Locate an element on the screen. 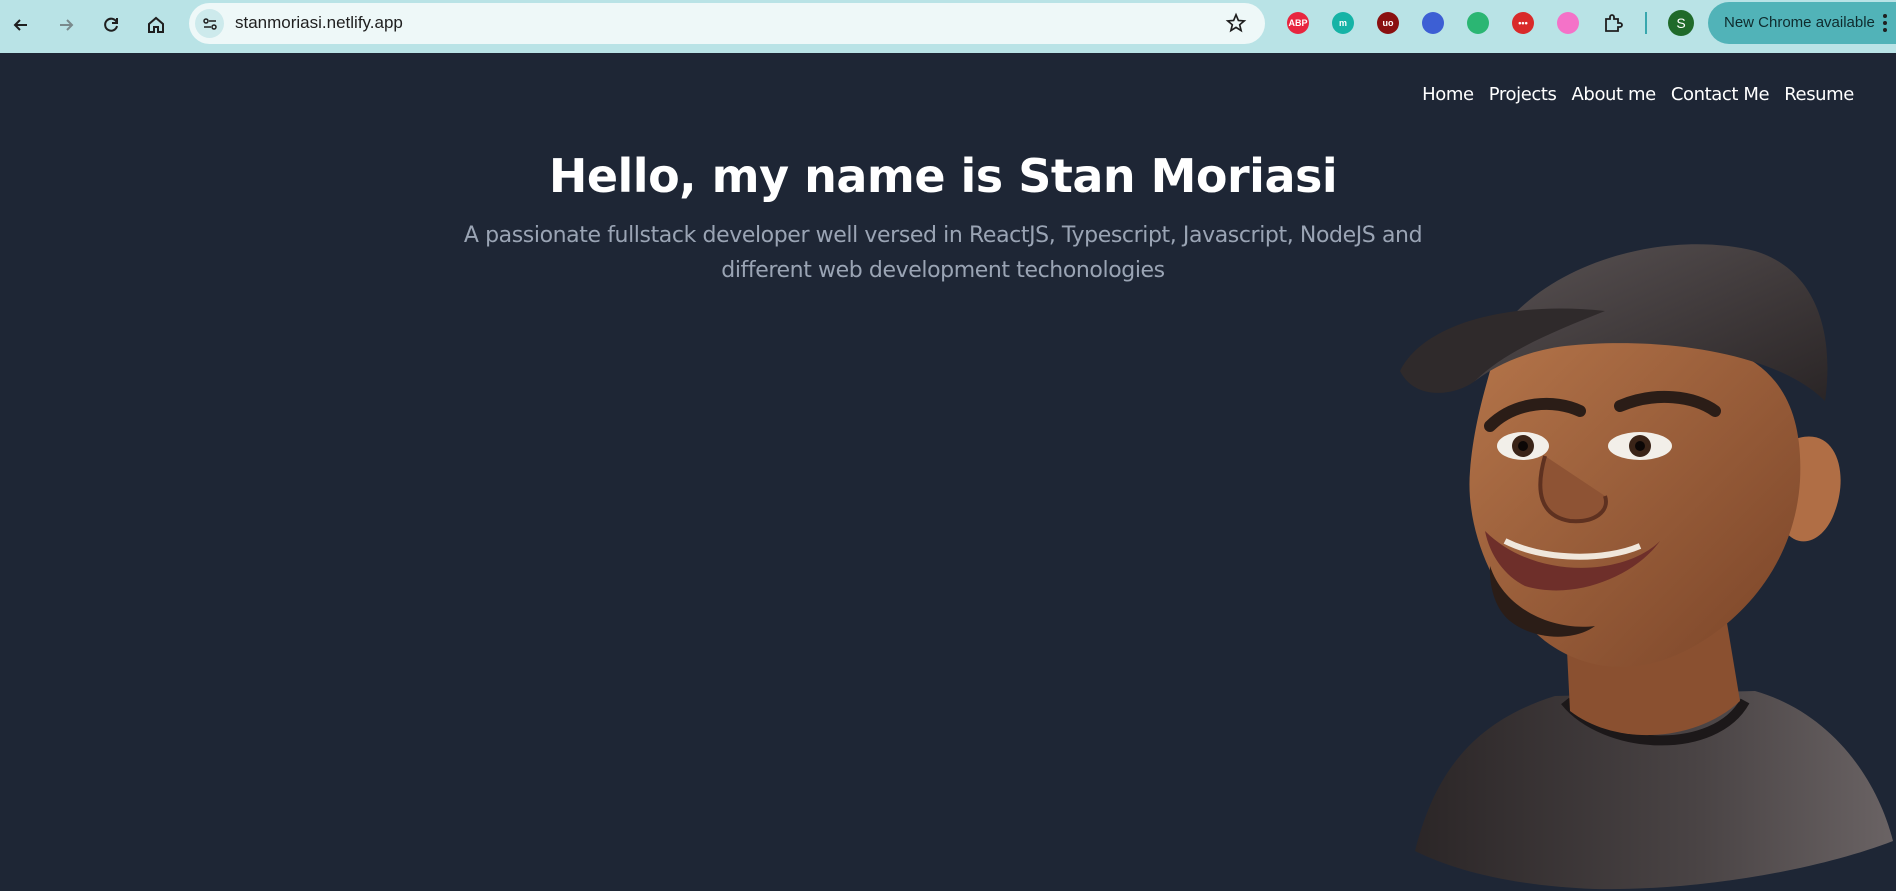 This screenshot has height=891, width=1896. back-arrow-icon is located at coordinates (20, 25).